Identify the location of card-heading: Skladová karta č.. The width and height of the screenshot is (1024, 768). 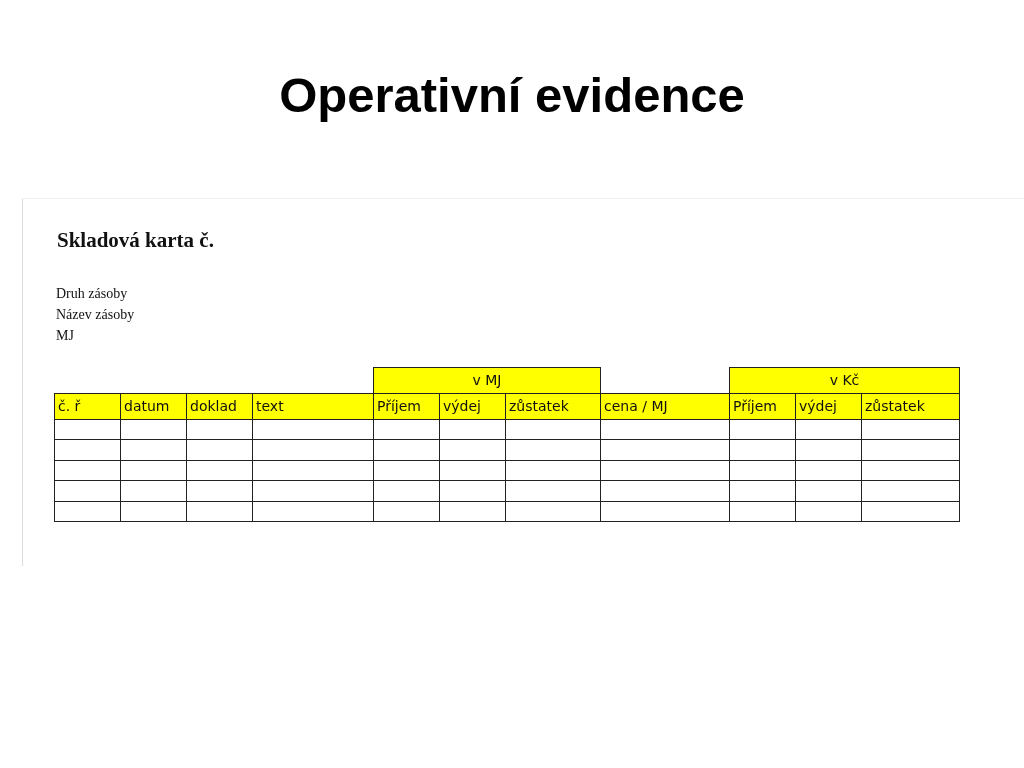
(136, 240).